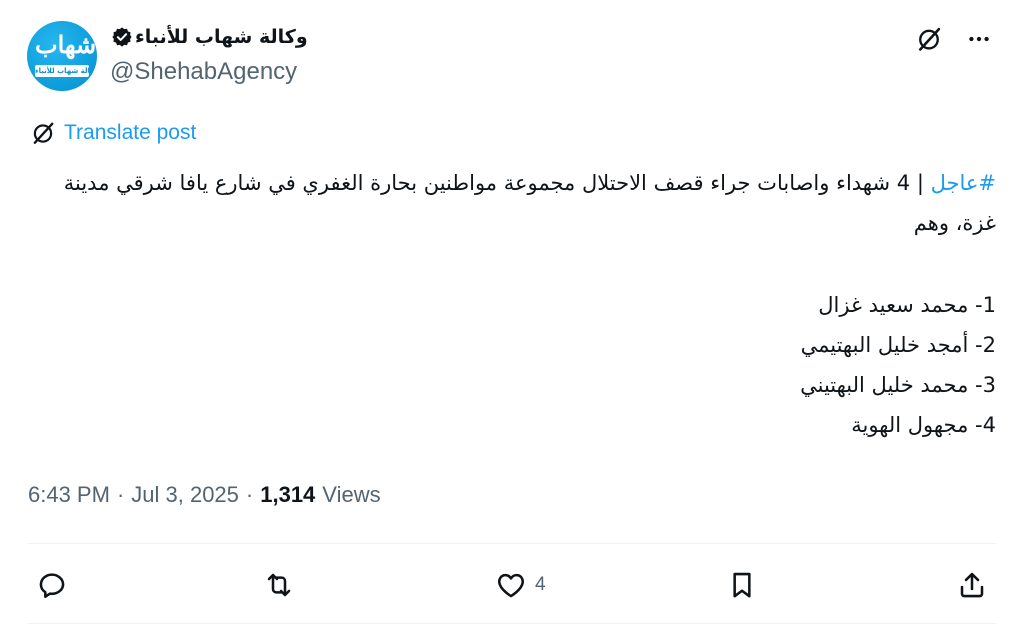  I want to click on avatar: شهاب وكالة شهاب للأنباء, so click(62, 56).